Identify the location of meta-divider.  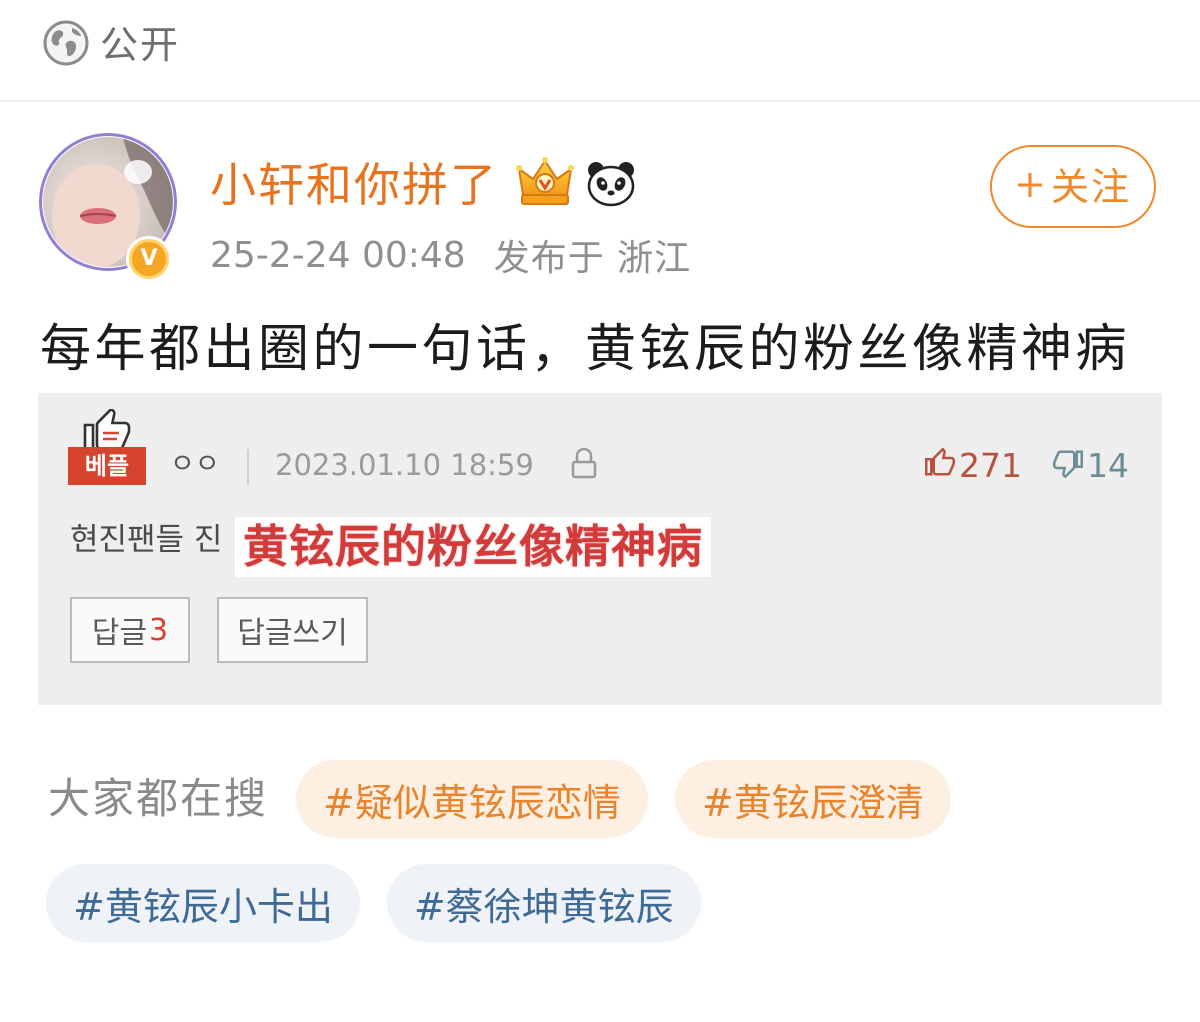
(248, 467).